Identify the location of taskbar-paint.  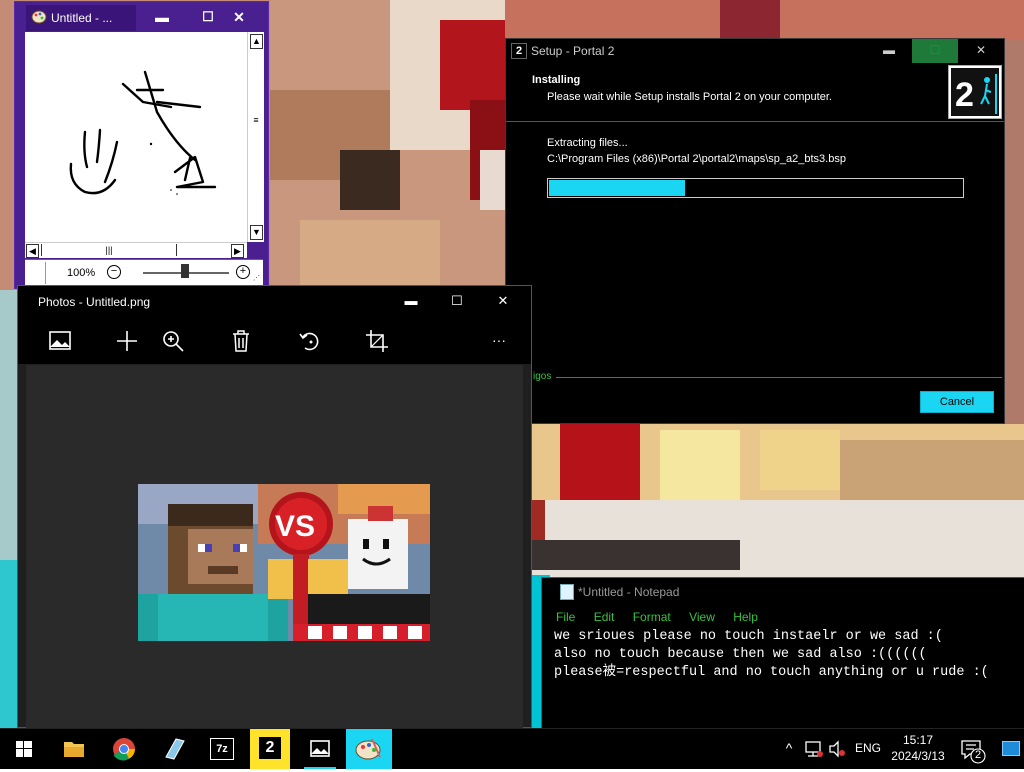
(369, 749).